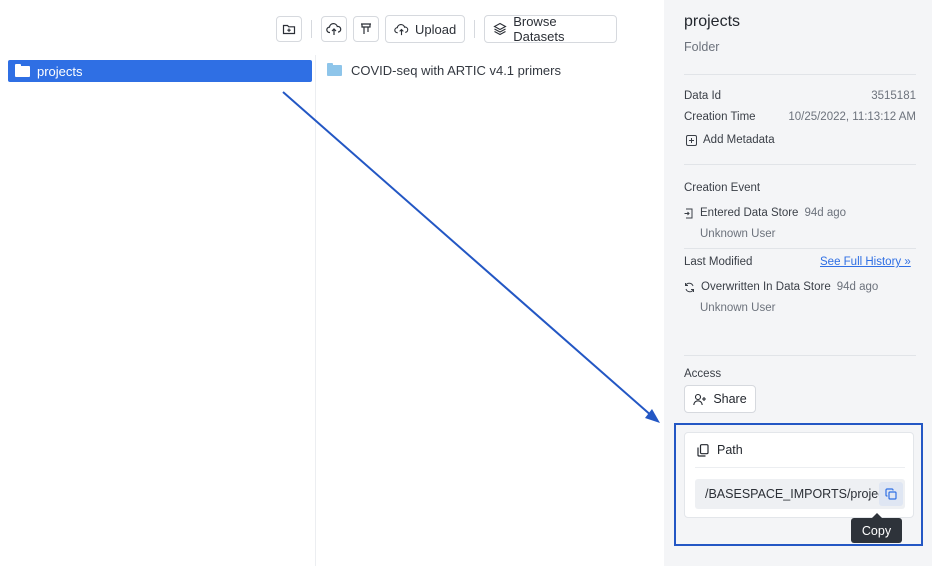  I want to click on browse-datasets-label: Browse Datasets, so click(539, 29).